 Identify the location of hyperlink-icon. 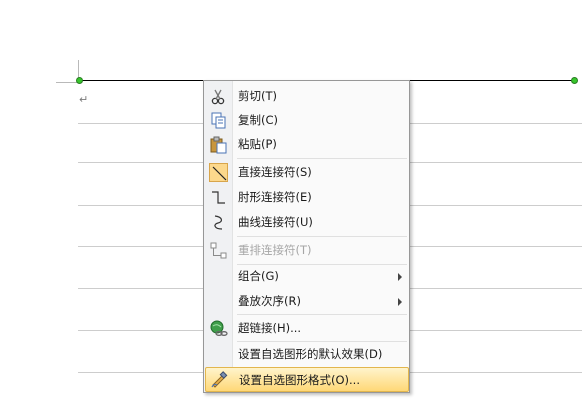
(218, 328).